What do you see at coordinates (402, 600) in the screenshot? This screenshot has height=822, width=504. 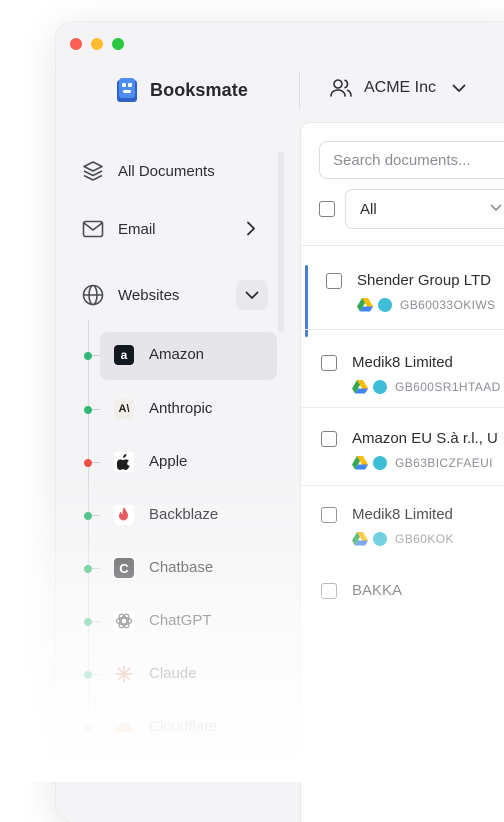 I see `document-row: BAKKA` at bounding box center [402, 600].